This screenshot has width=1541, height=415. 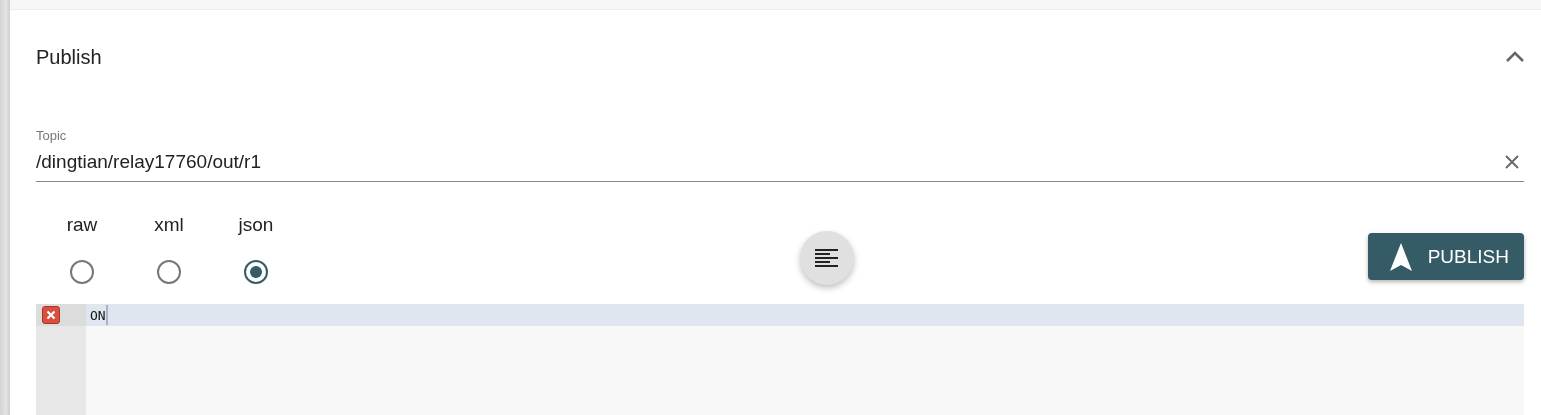 I want to click on align-left-icon, so click(x=827, y=258).